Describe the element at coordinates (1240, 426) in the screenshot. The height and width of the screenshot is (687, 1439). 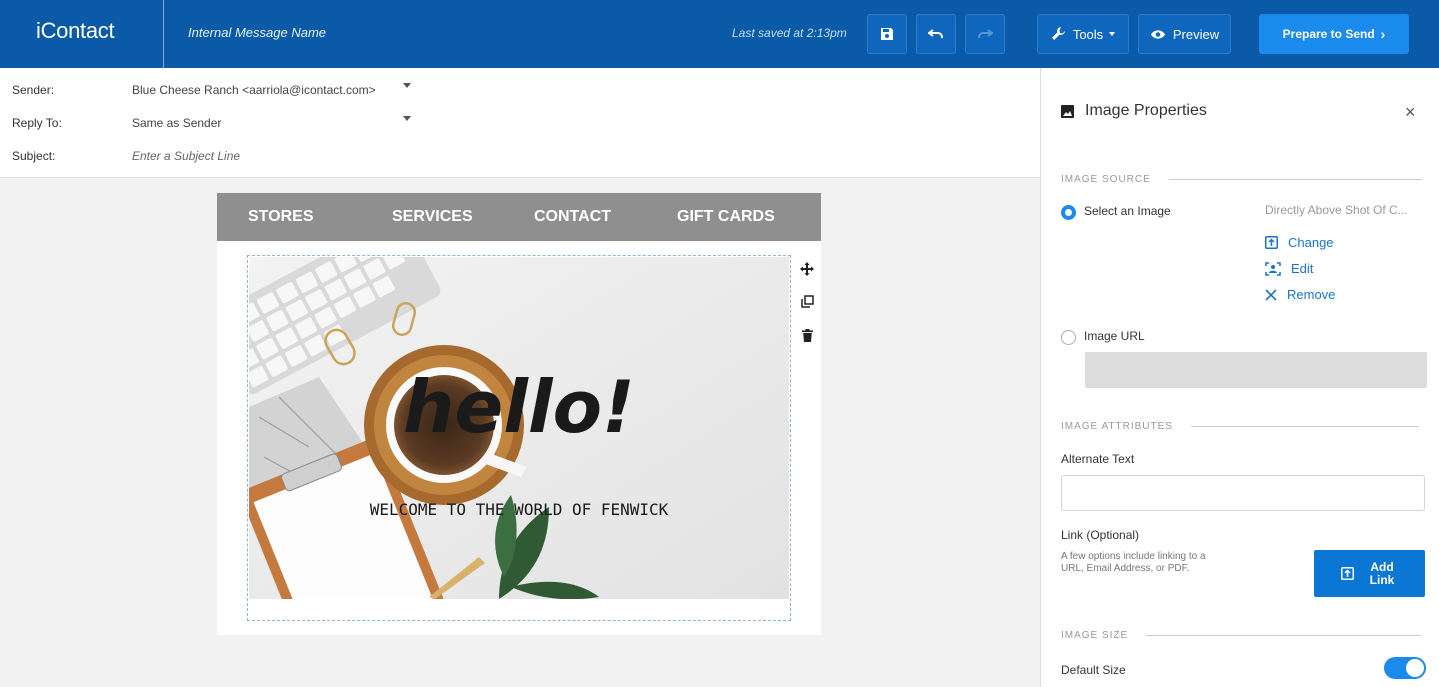
I see `image-attributes-section: IMAGE ATTRIBUTES` at that location.